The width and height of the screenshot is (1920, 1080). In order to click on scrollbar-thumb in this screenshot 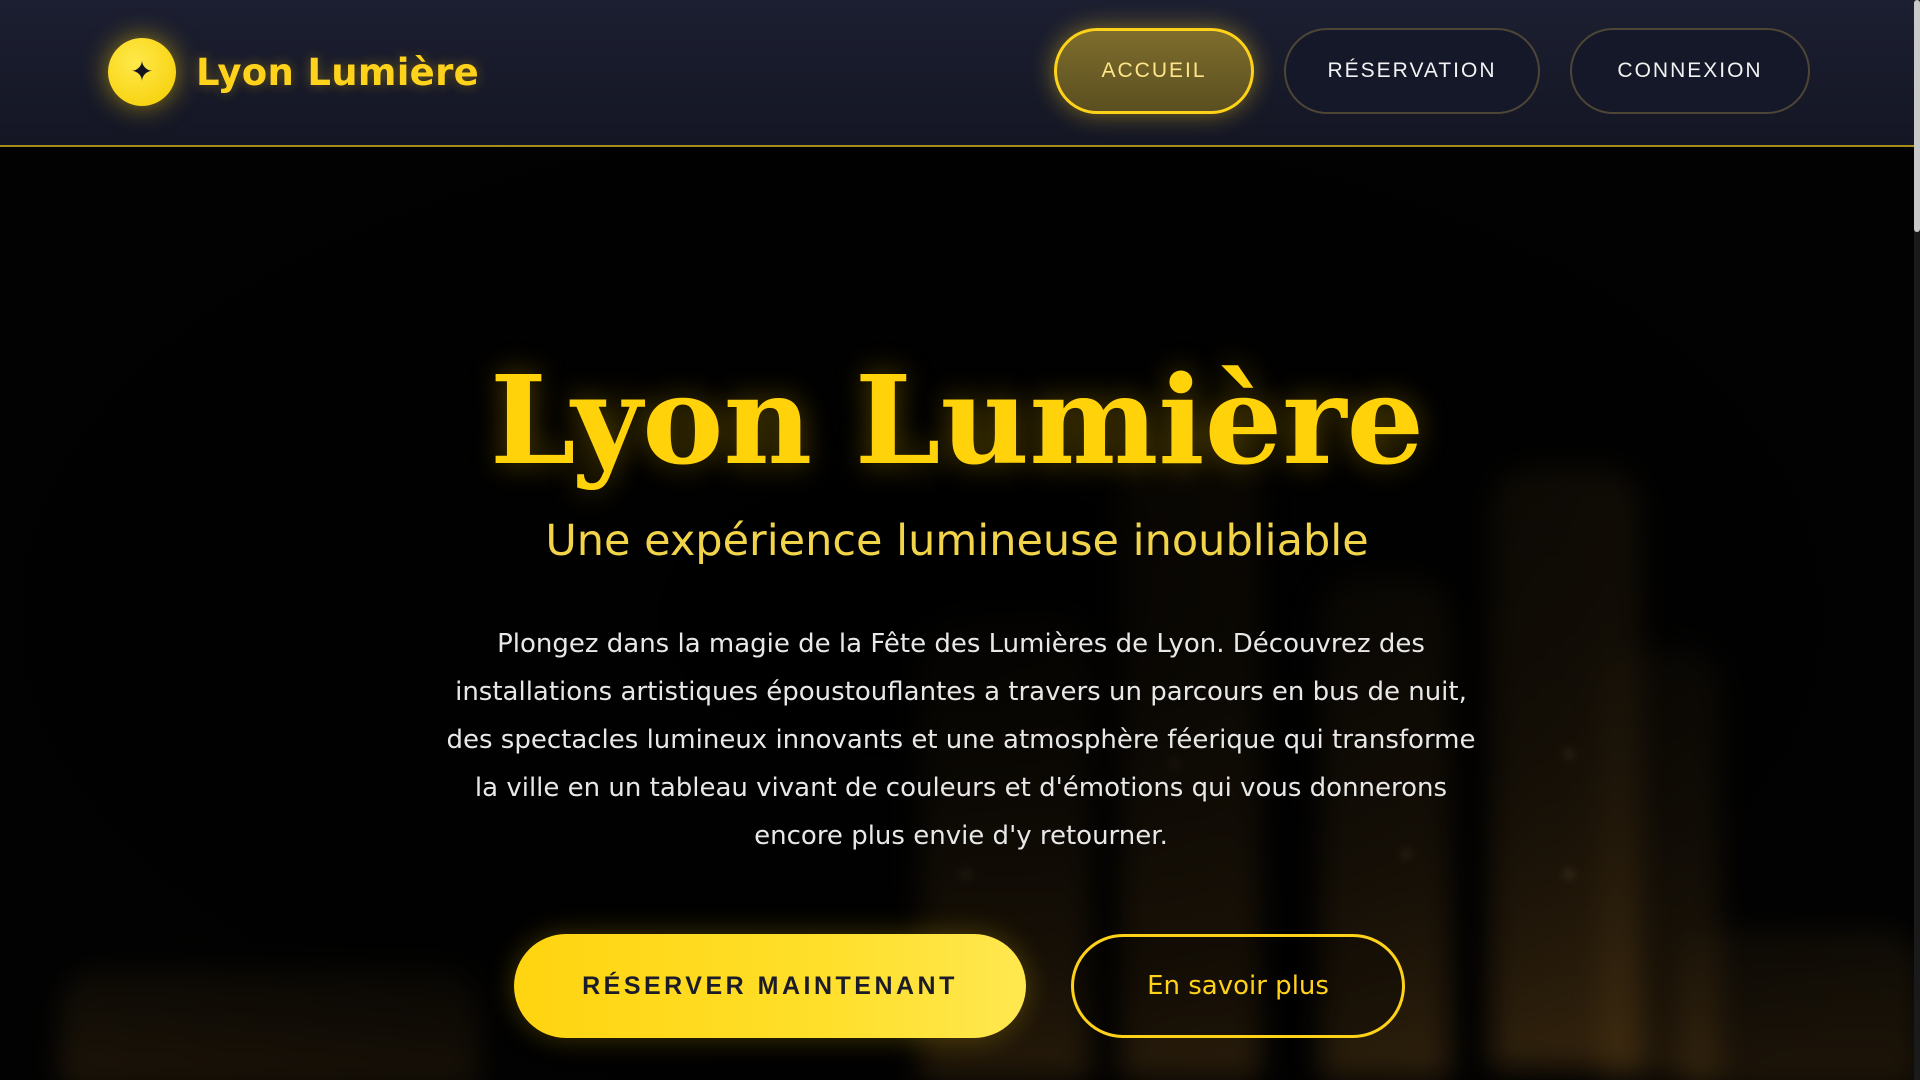, I will do `click(1917, 116)`.